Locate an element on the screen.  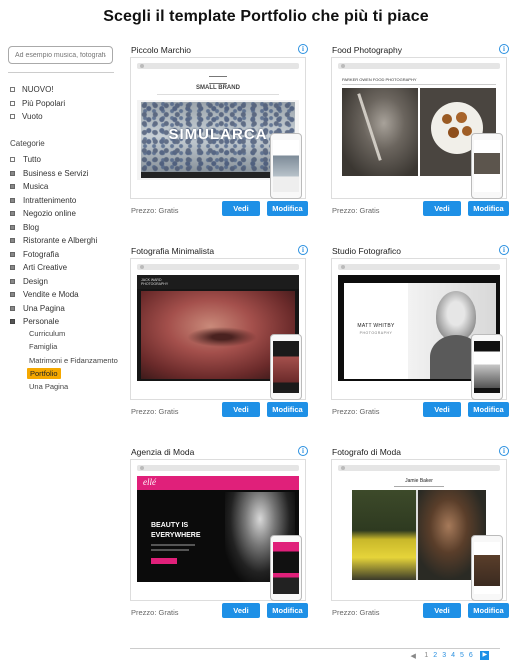
arrow-right-icon: ▶ is located at coordinates (485, 655).